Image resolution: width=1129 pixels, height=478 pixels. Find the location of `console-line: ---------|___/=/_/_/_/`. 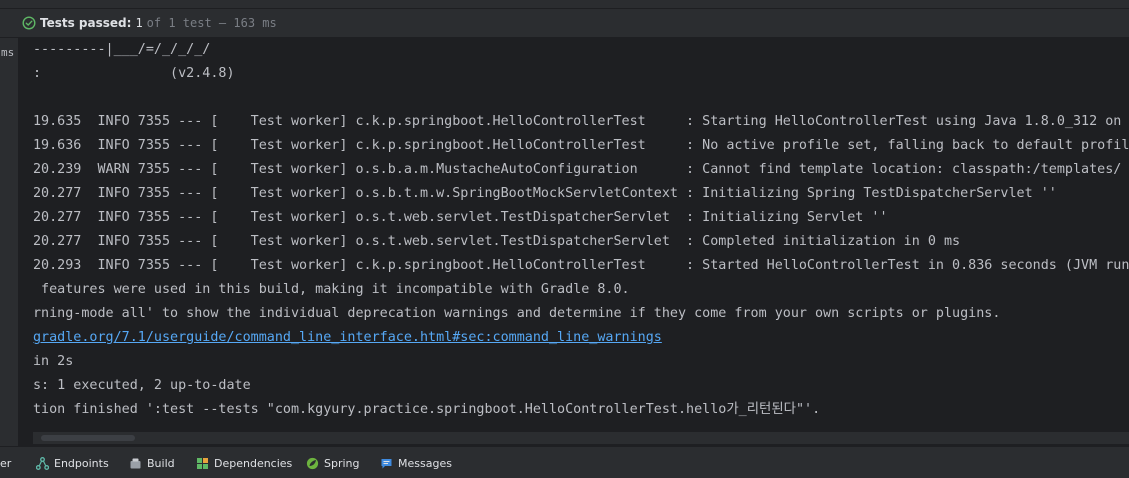

console-line: ---------|___/=/_/_/_/ is located at coordinates (122, 49).